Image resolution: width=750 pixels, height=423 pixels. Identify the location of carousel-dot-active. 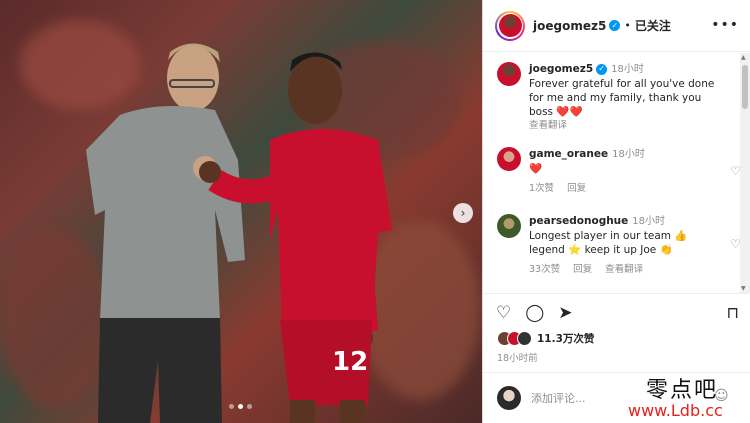
(240, 406).